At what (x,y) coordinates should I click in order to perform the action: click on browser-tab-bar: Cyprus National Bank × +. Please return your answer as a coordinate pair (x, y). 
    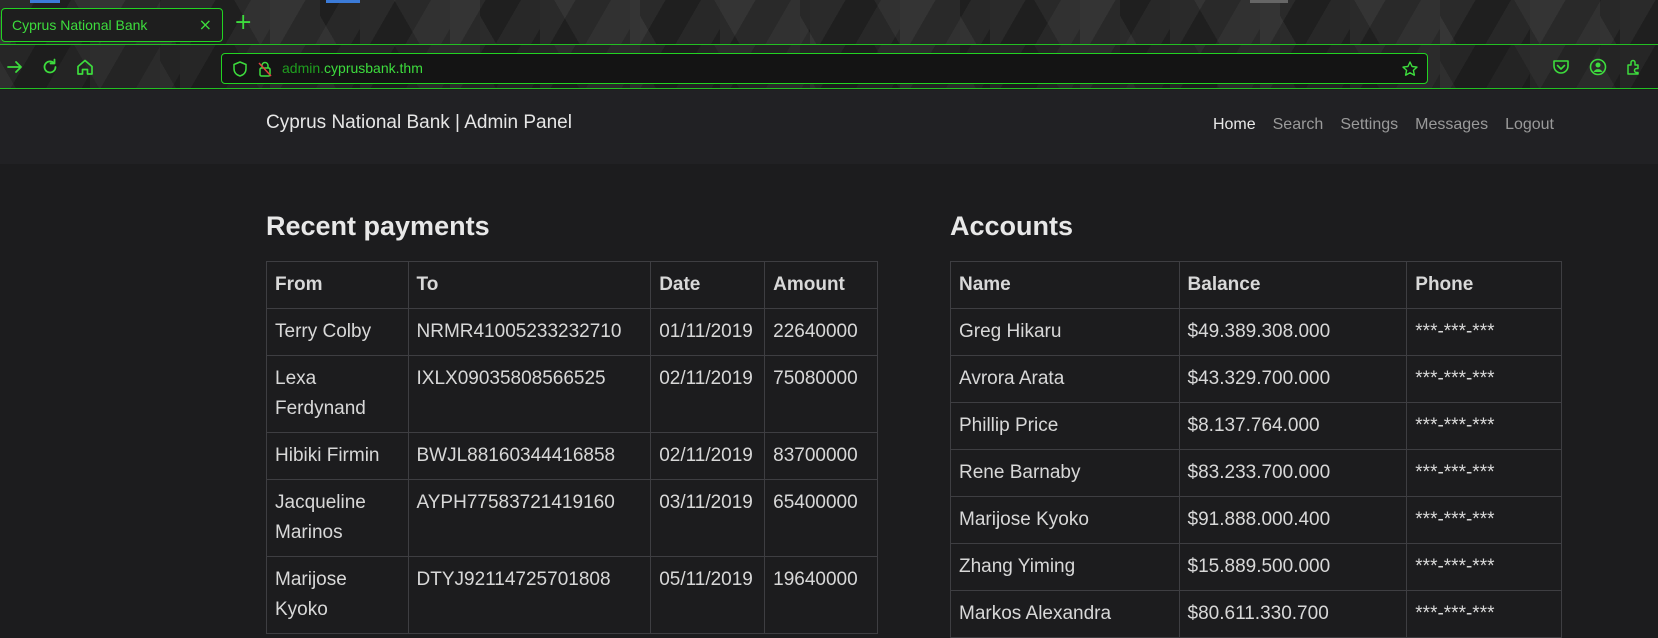
    Looking at the image, I should click on (829, 22).